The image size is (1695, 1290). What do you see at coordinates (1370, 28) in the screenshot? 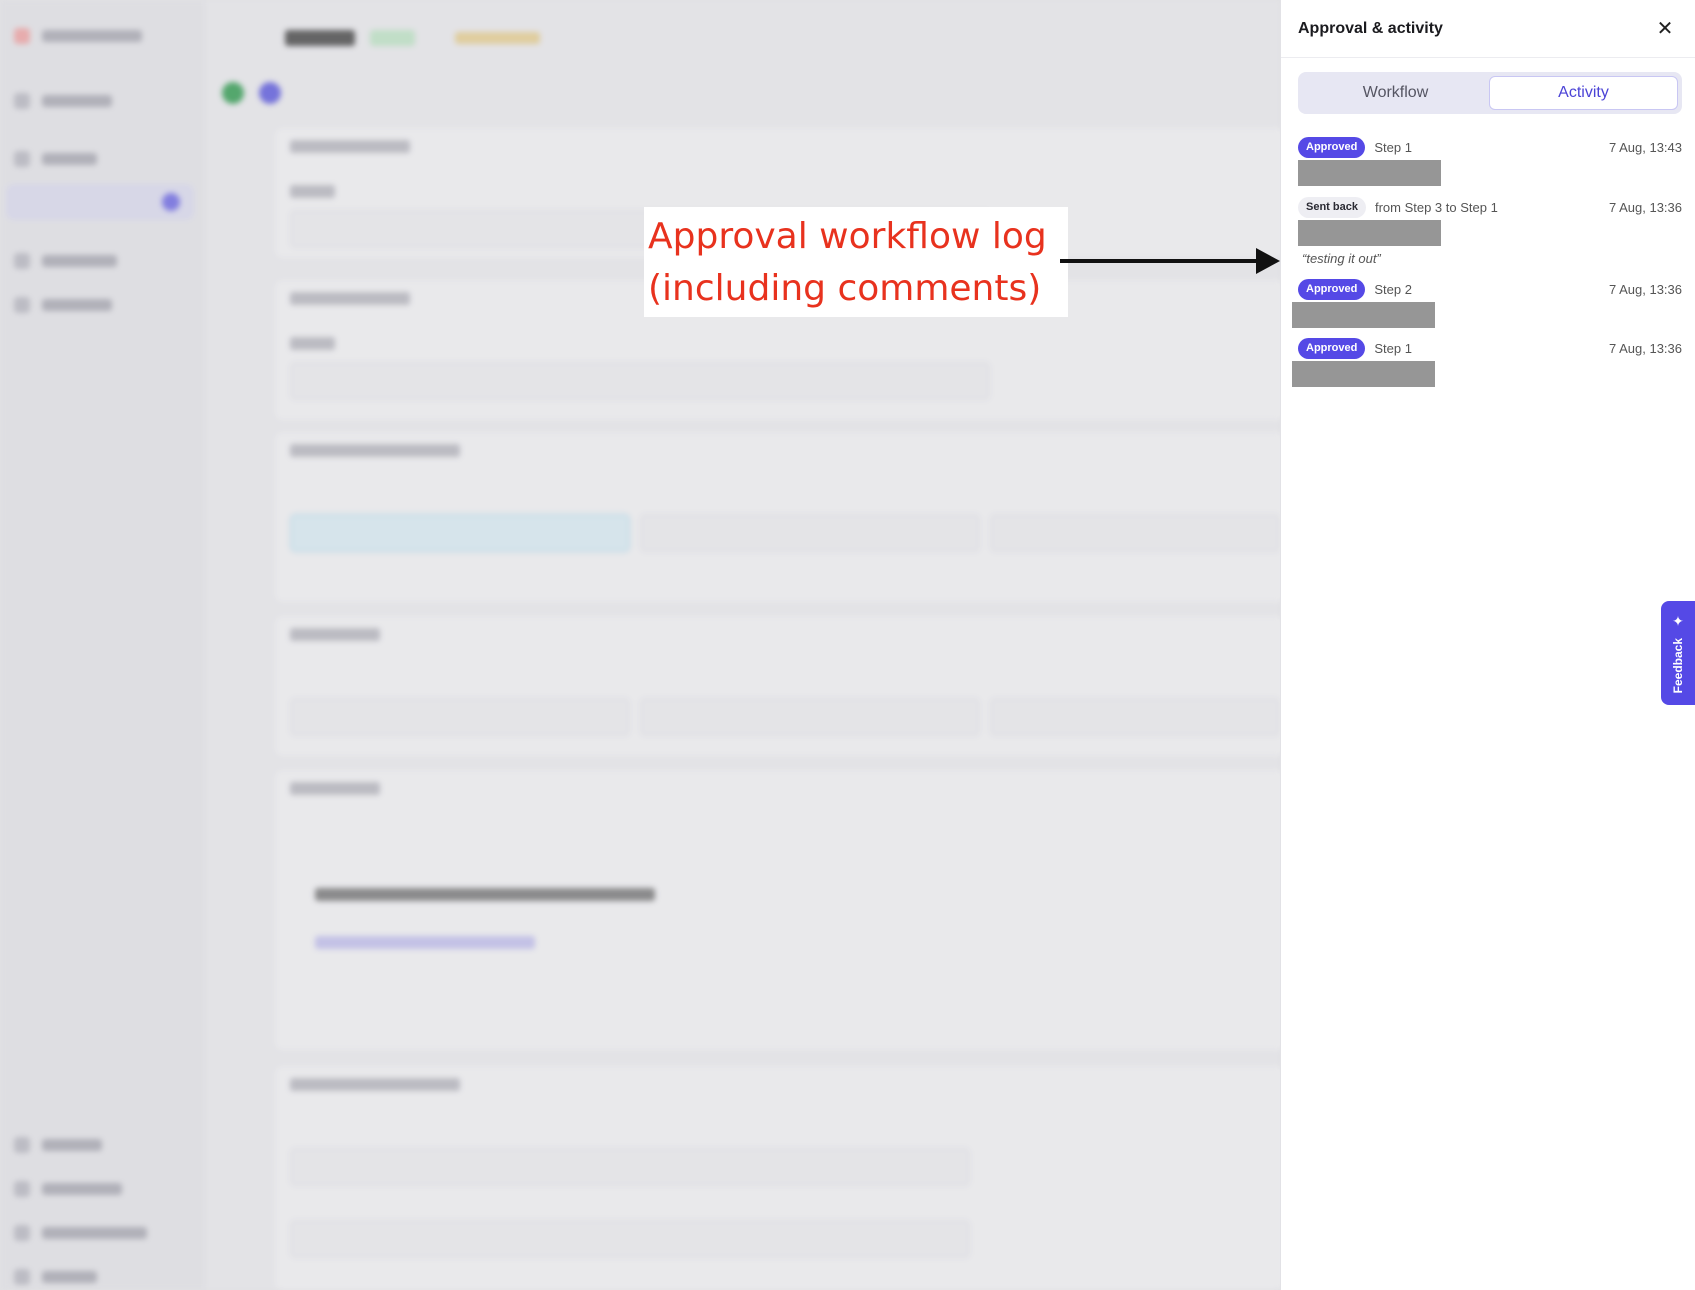
I see `panel-title: Approval & activity` at bounding box center [1370, 28].